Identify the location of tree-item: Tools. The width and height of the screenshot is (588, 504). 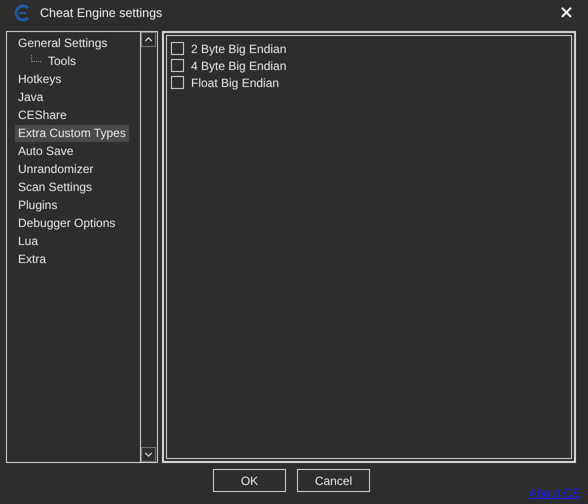
(62, 61).